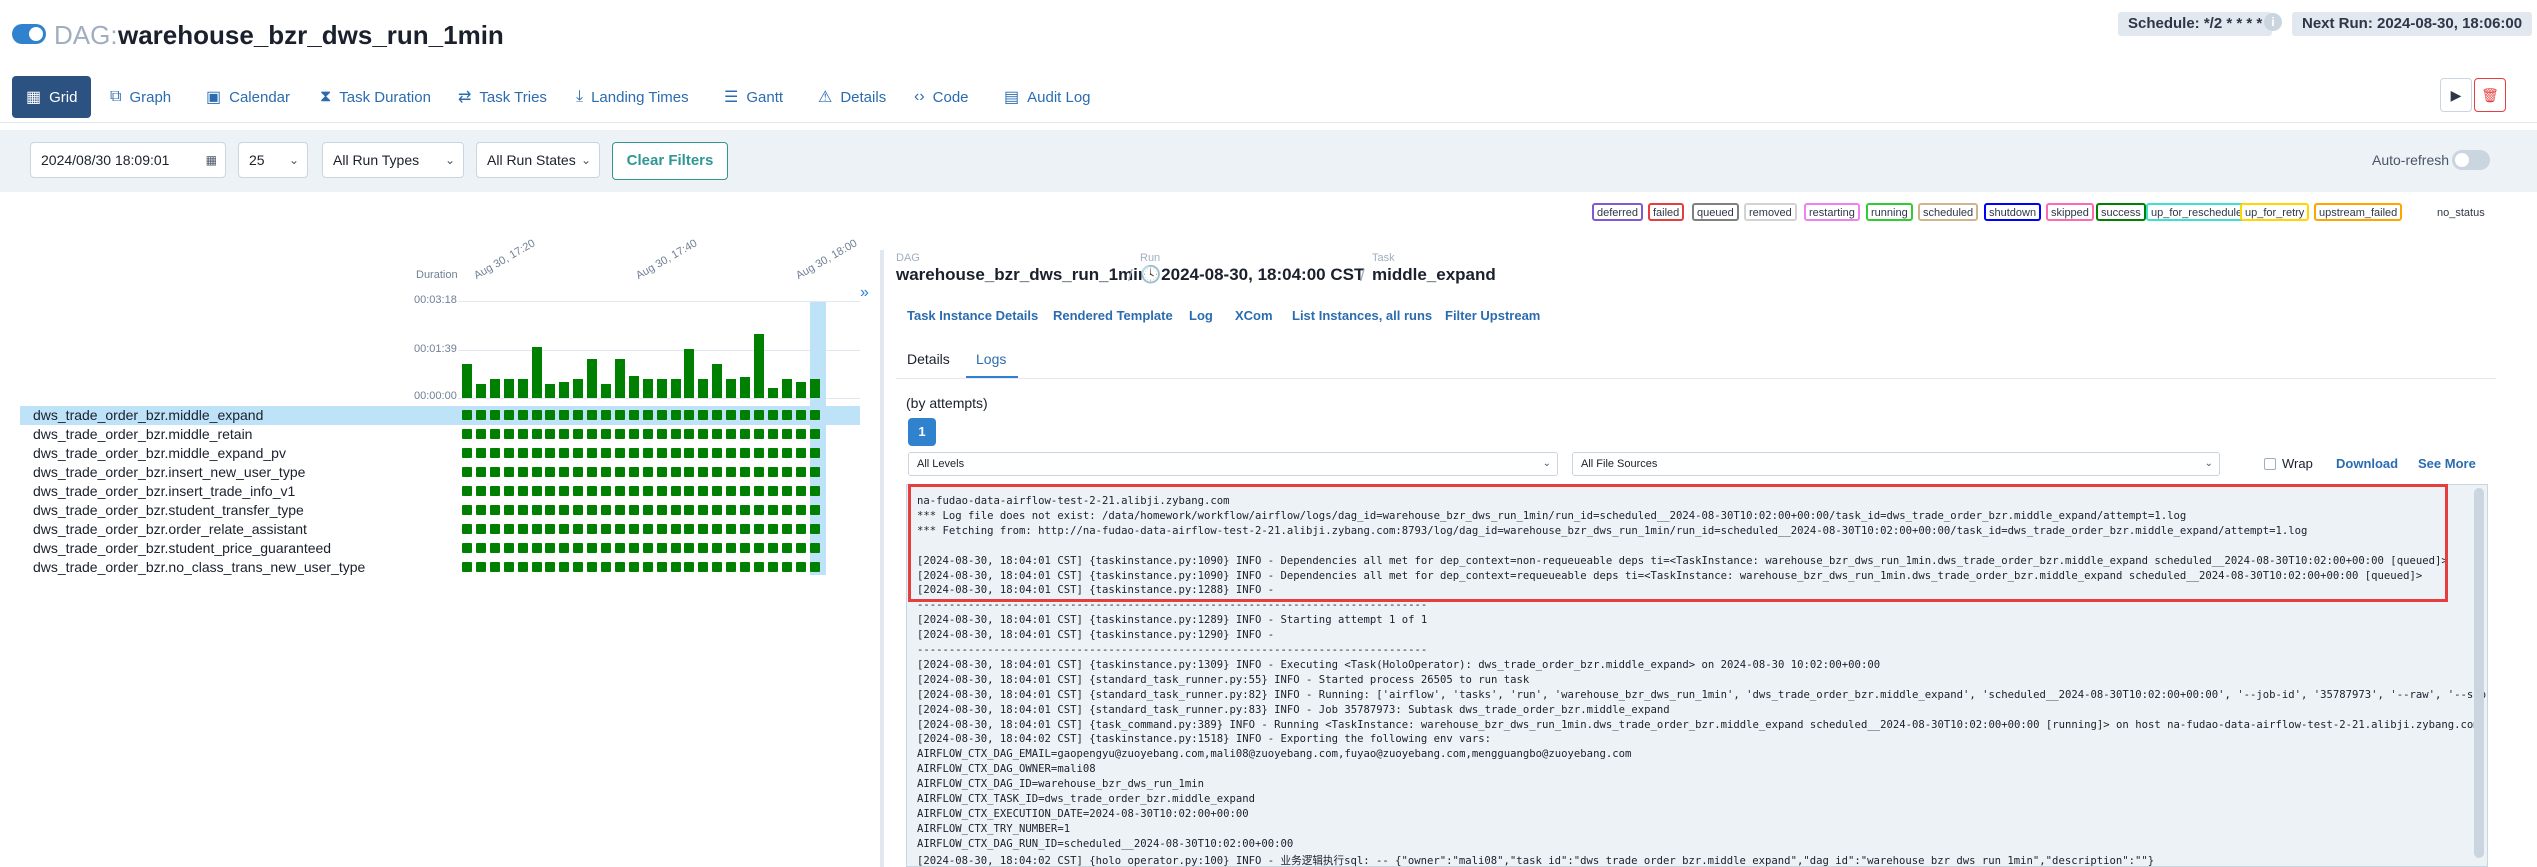 Image resolution: width=2537 pixels, height=867 pixels. What do you see at coordinates (2367, 463) in the screenshot?
I see `download-link: Download` at bounding box center [2367, 463].